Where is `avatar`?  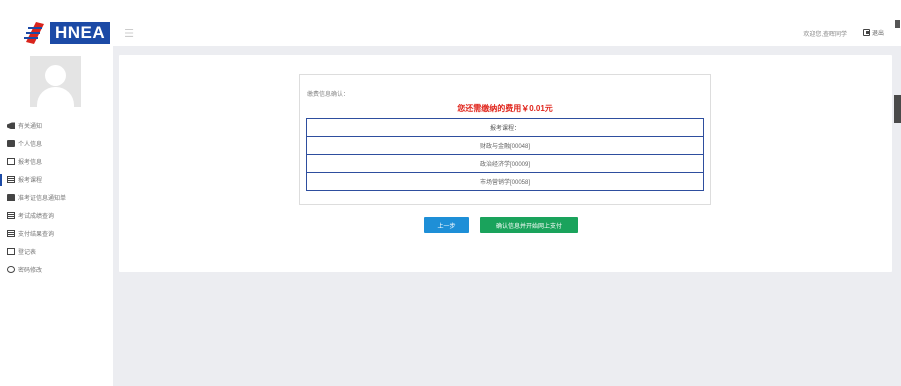 avatar is located at coordinates (55, 81).